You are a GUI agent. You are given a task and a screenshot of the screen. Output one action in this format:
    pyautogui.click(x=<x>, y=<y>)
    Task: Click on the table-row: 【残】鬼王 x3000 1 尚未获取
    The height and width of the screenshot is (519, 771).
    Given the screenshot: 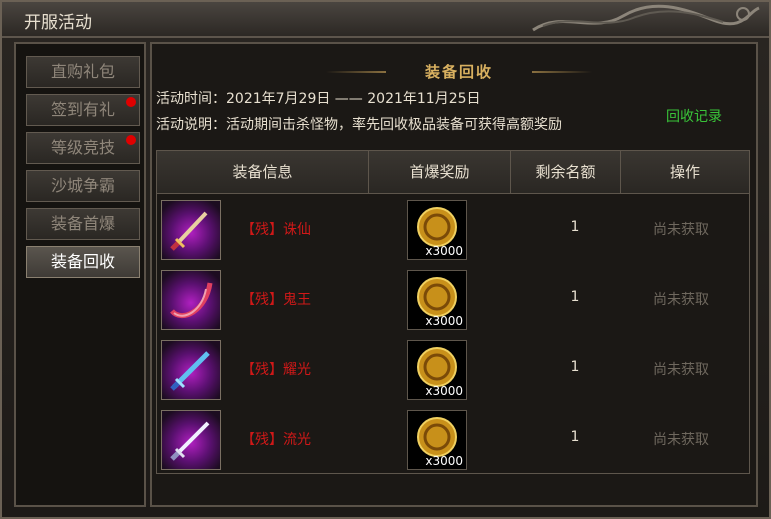 What is the action you would take?
    pyautogui.click(x=453, y=300)
    